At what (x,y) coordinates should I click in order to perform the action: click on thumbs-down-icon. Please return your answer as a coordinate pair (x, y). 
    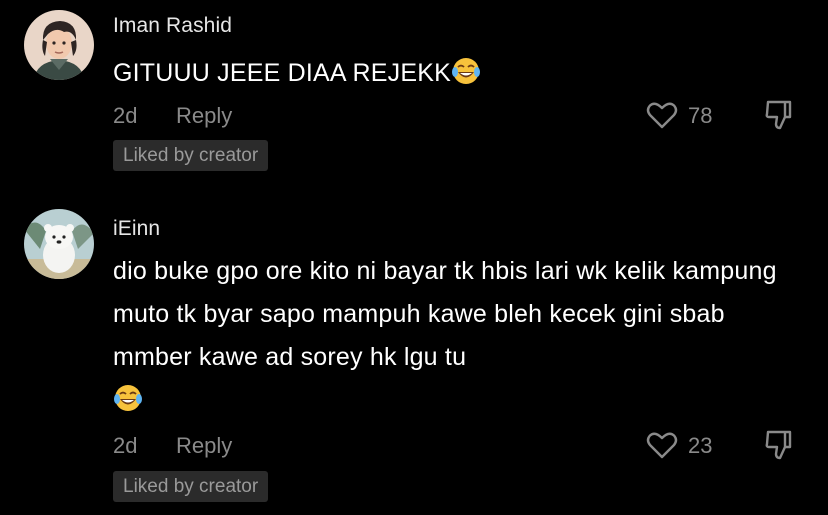
    Looking at the image, I should click on (778, 445).